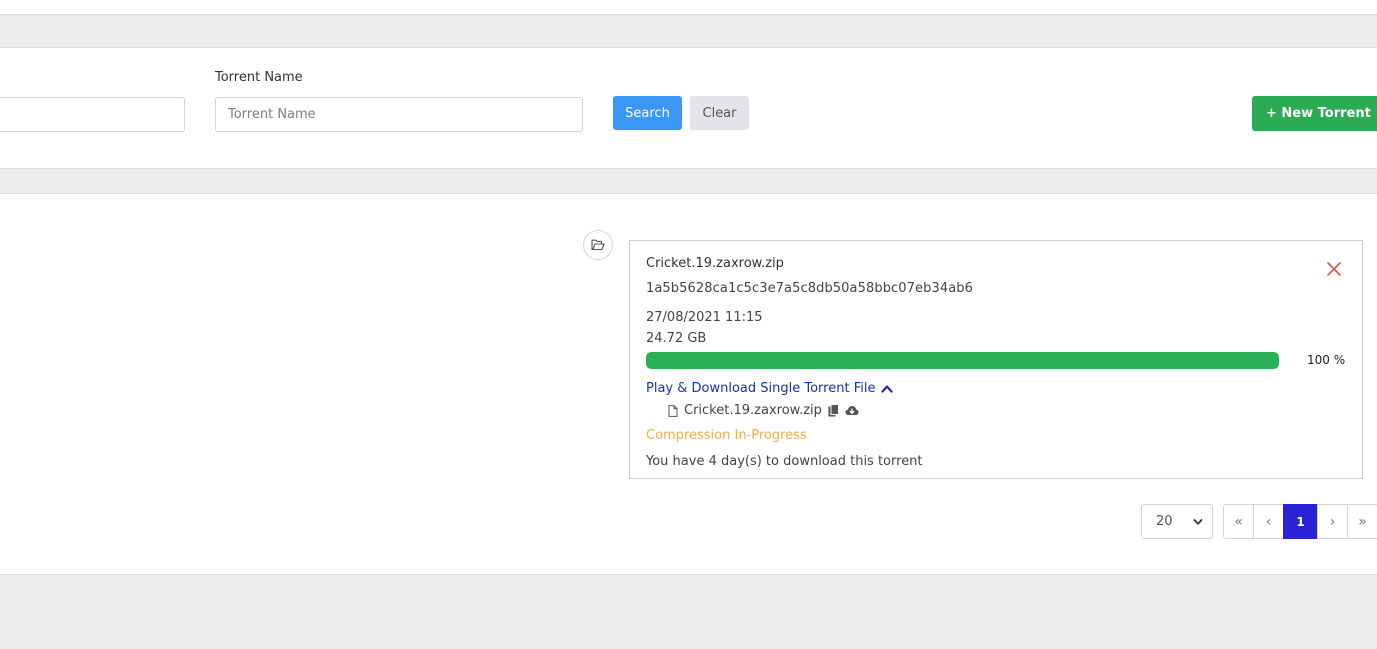 This screenshot has width=1377, height=649. I want to click on file-item: Cricket.19.zaxrow.zip, so click(763, 410).